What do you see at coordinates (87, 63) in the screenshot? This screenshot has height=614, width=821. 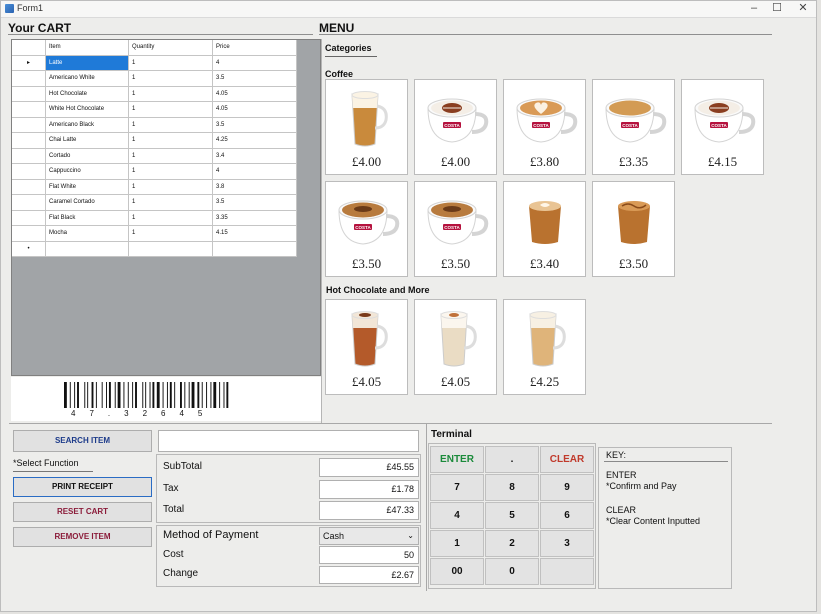 I see `cell-item: Latte` at bounding box center [87, 63].